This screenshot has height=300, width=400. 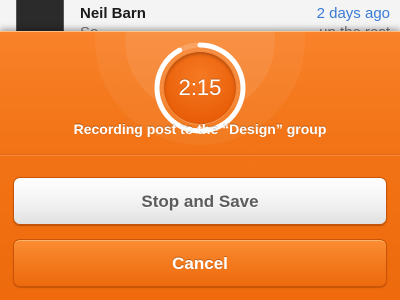 What do you see at coordinates (200, 263) in the screenshot?
I see `cancel-button: Cancel` at bounding box center [200, 263].